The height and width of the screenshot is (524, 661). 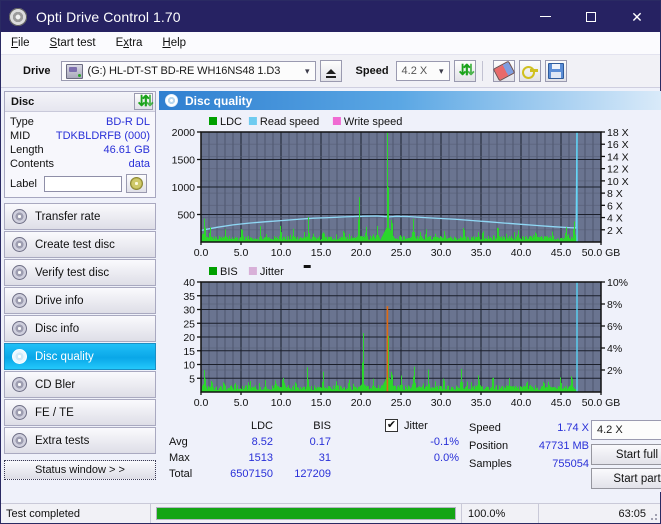 I want to click on svg-text: 20.0, so click(x=361, y=403).